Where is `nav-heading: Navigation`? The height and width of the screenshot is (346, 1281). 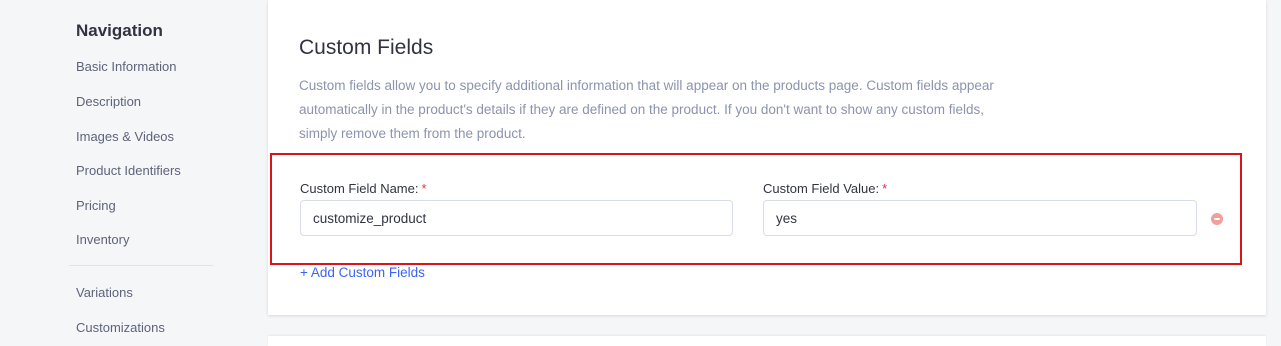
nav-heading: Navigation is located at coordinates (119, 30).